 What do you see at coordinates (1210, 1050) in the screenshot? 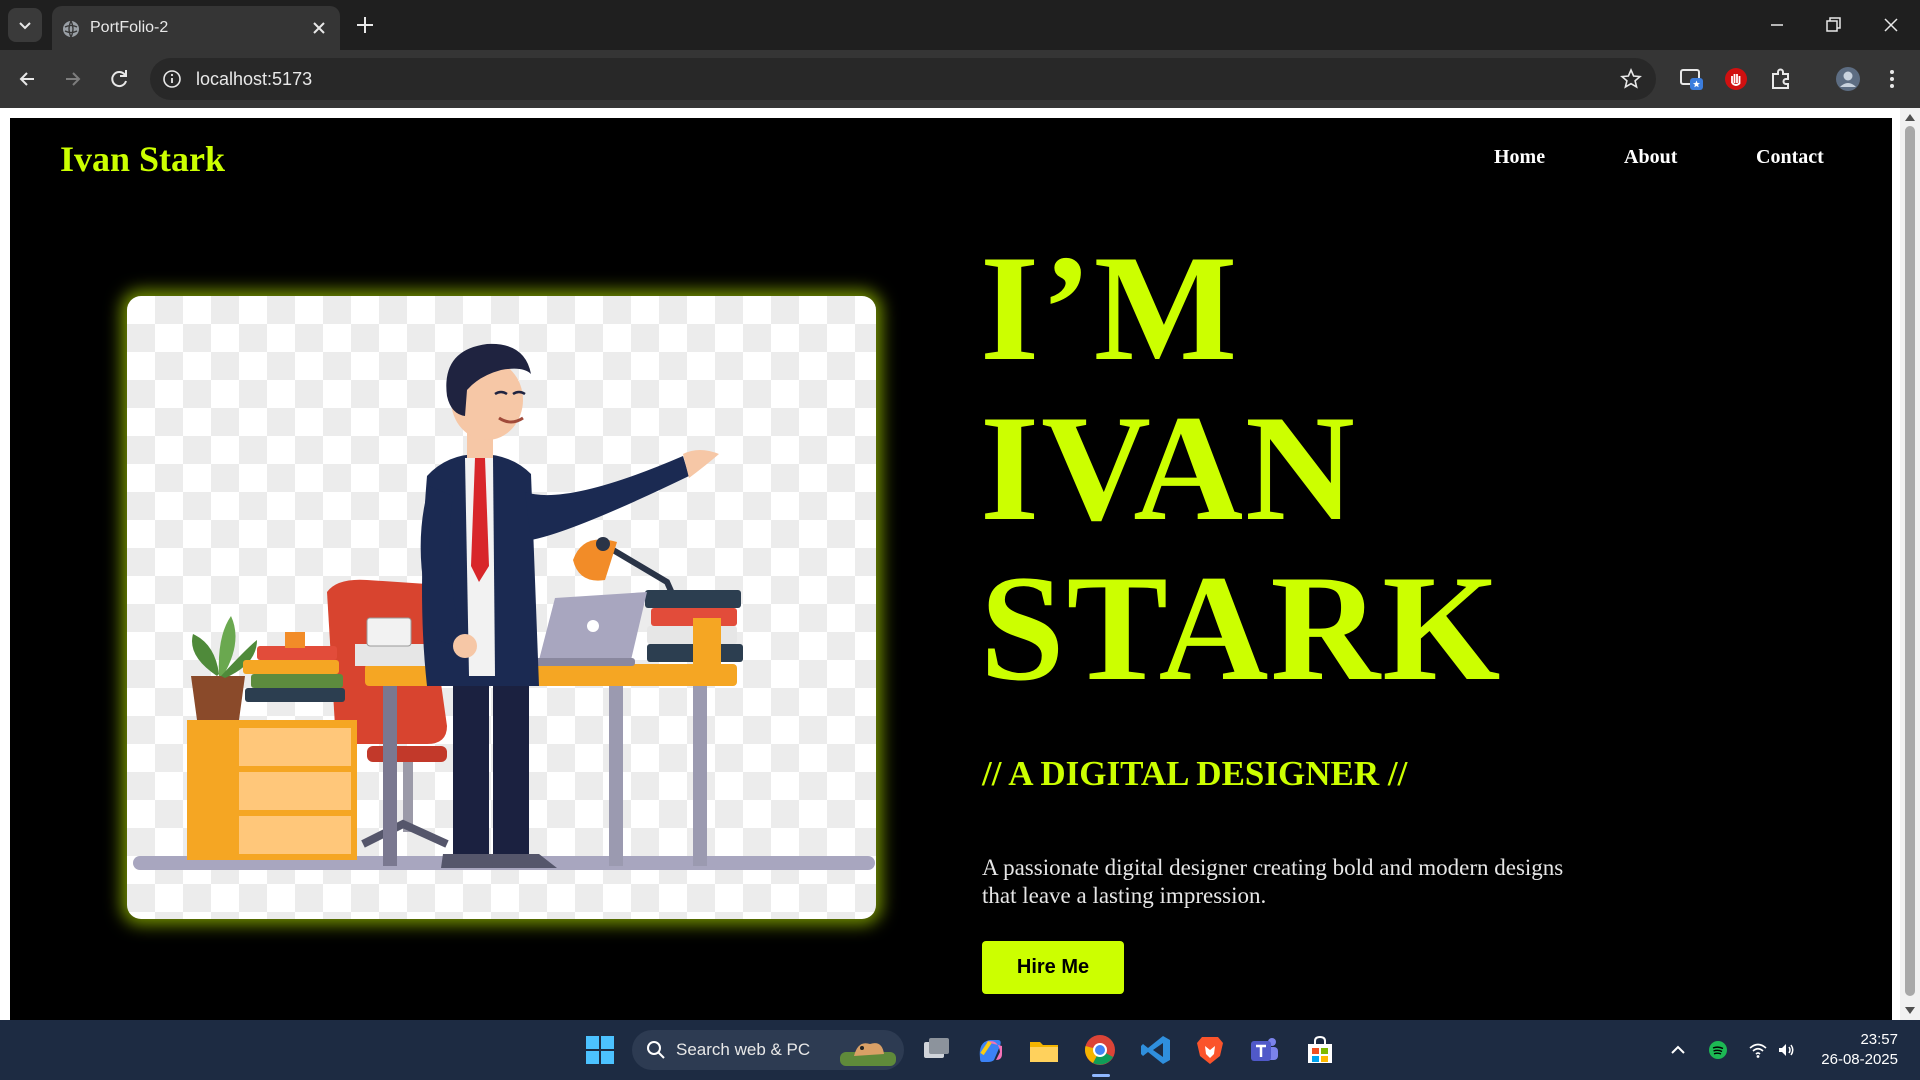
I see `brave-icon` at bounding box center [1210, 1050].